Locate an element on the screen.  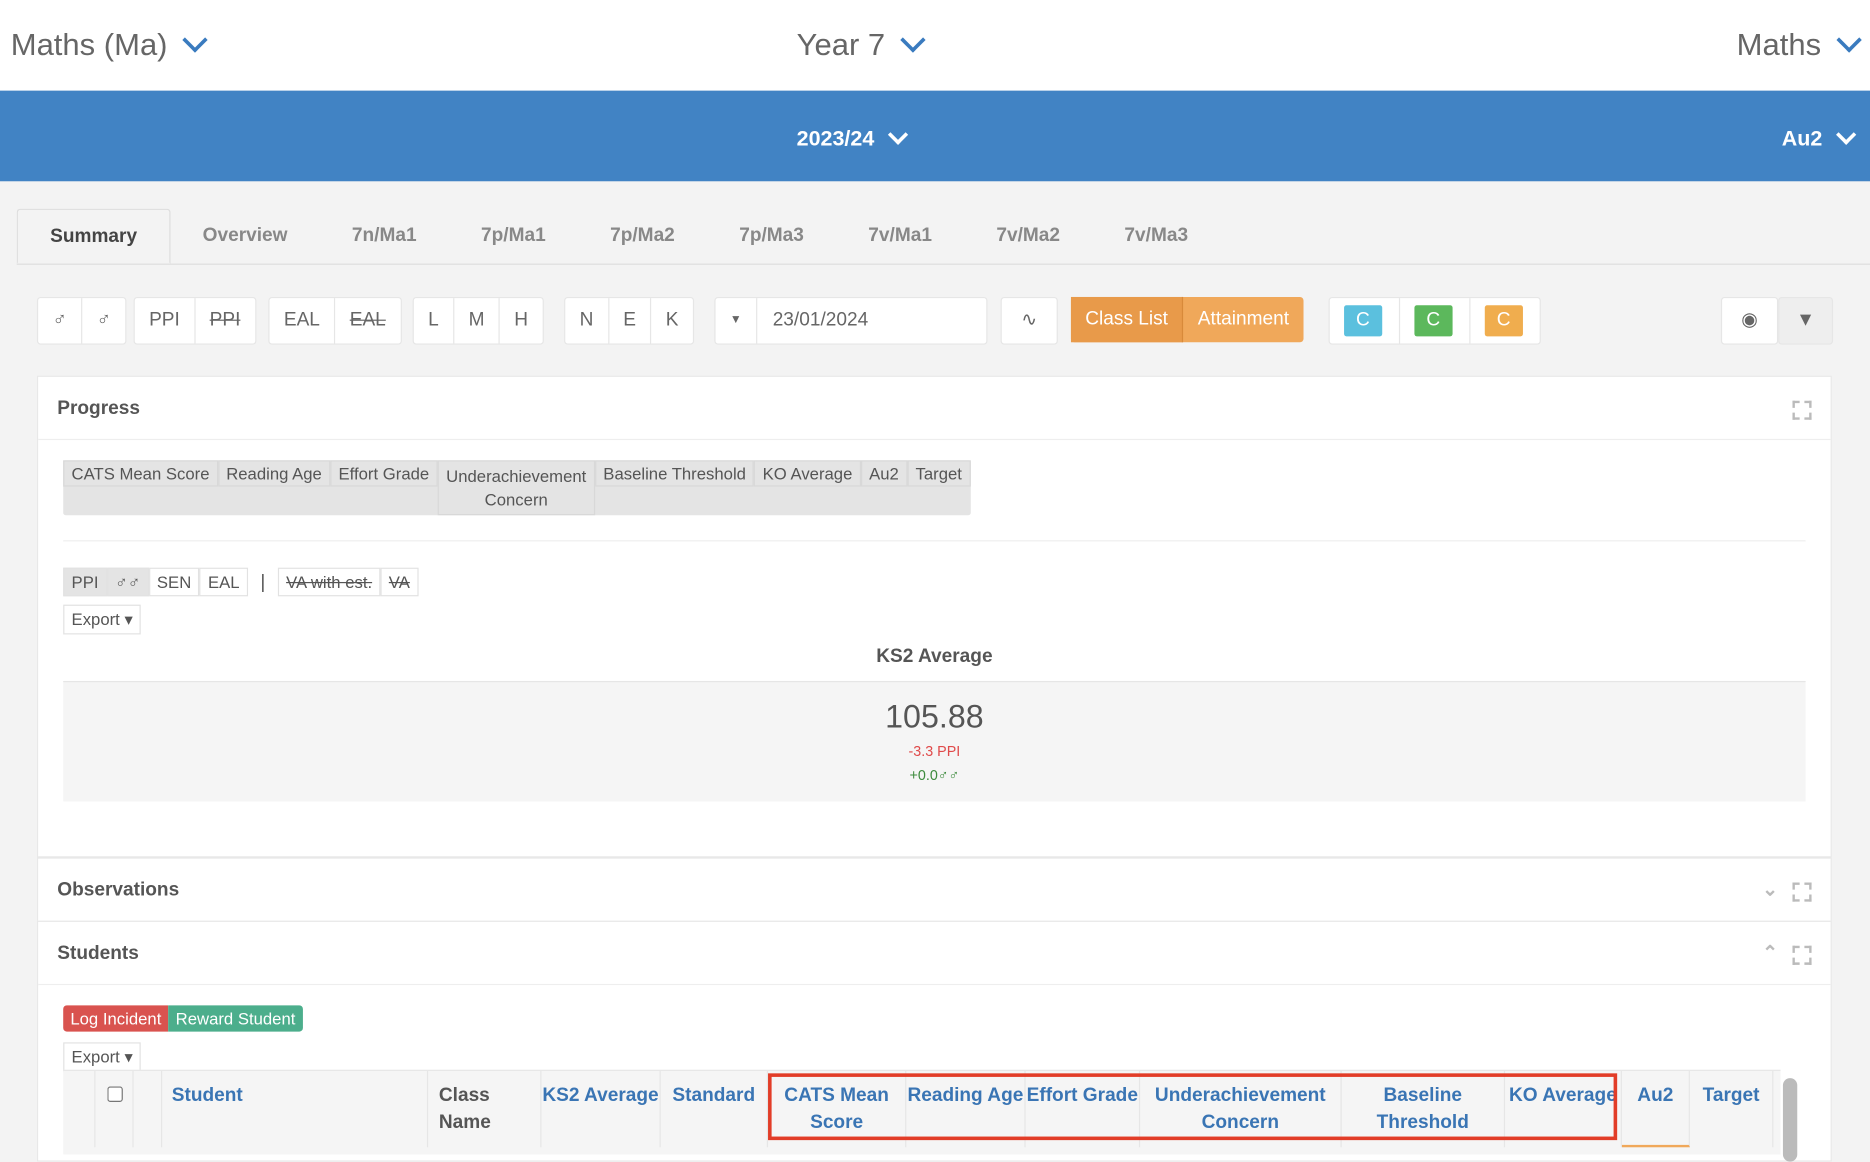
period-bar: 2023/24 Au2 is located at coordinates (935, 136).